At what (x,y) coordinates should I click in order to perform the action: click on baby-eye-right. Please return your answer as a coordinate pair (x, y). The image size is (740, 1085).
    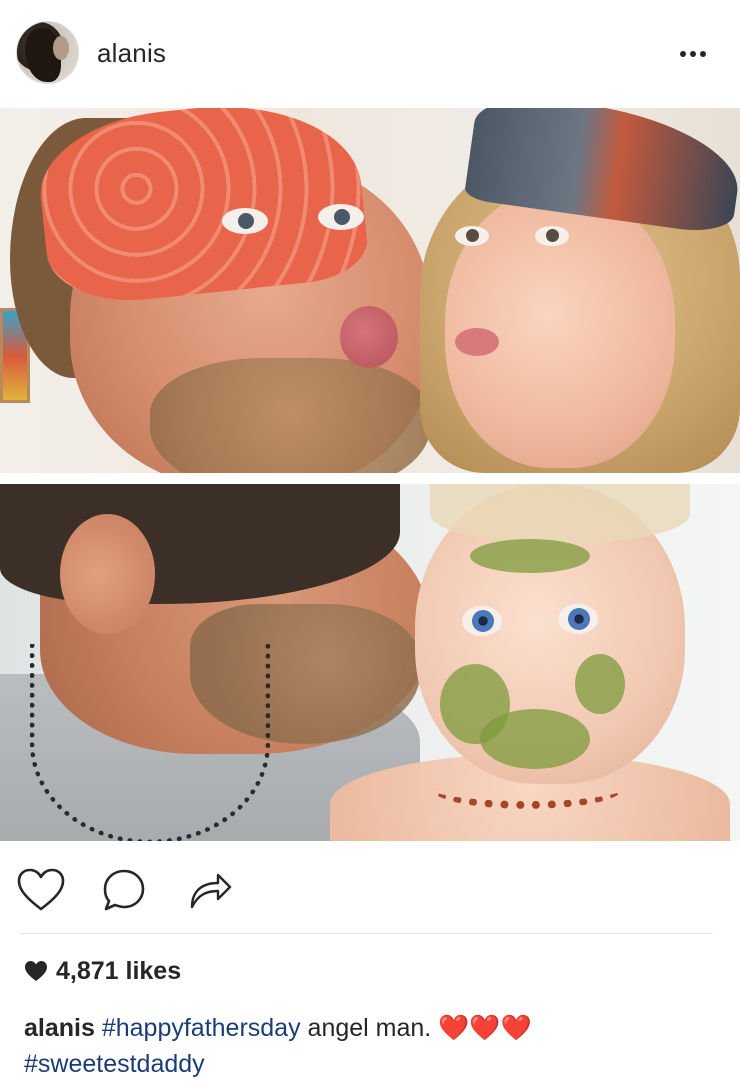
    Looking at the image, I should click on (578, 619).